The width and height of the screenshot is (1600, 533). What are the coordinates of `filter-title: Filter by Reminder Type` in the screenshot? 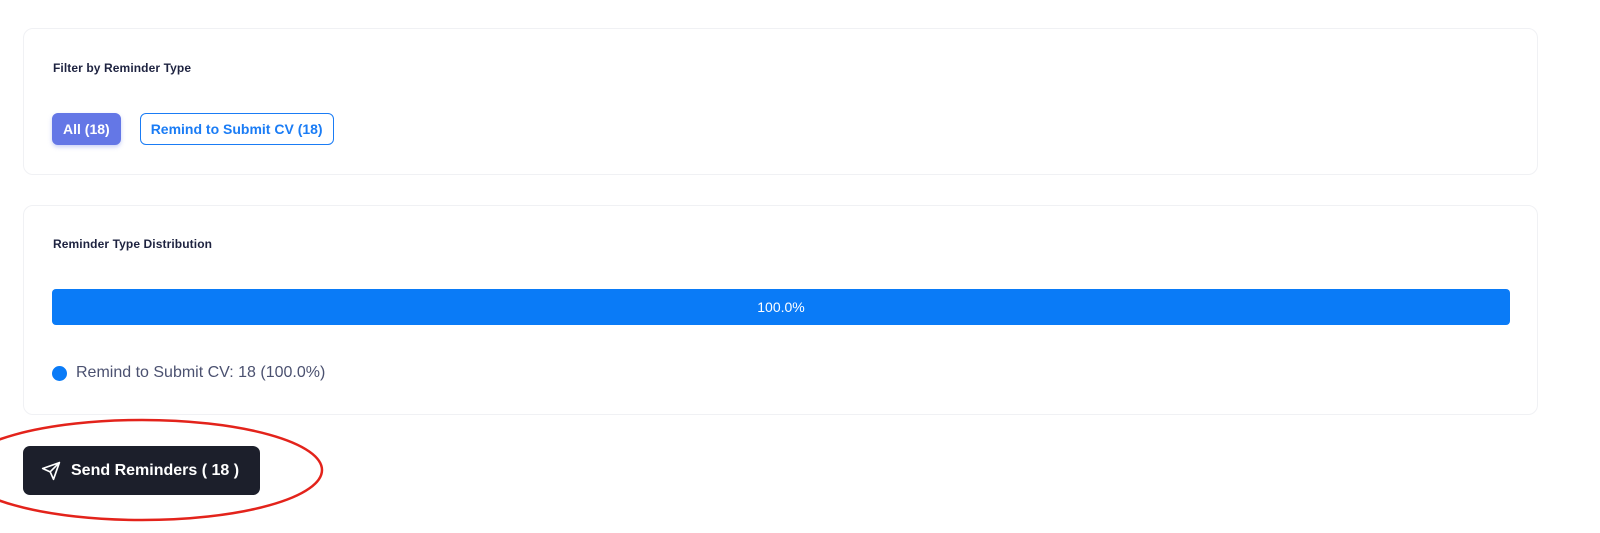 It's located at (122, 68).